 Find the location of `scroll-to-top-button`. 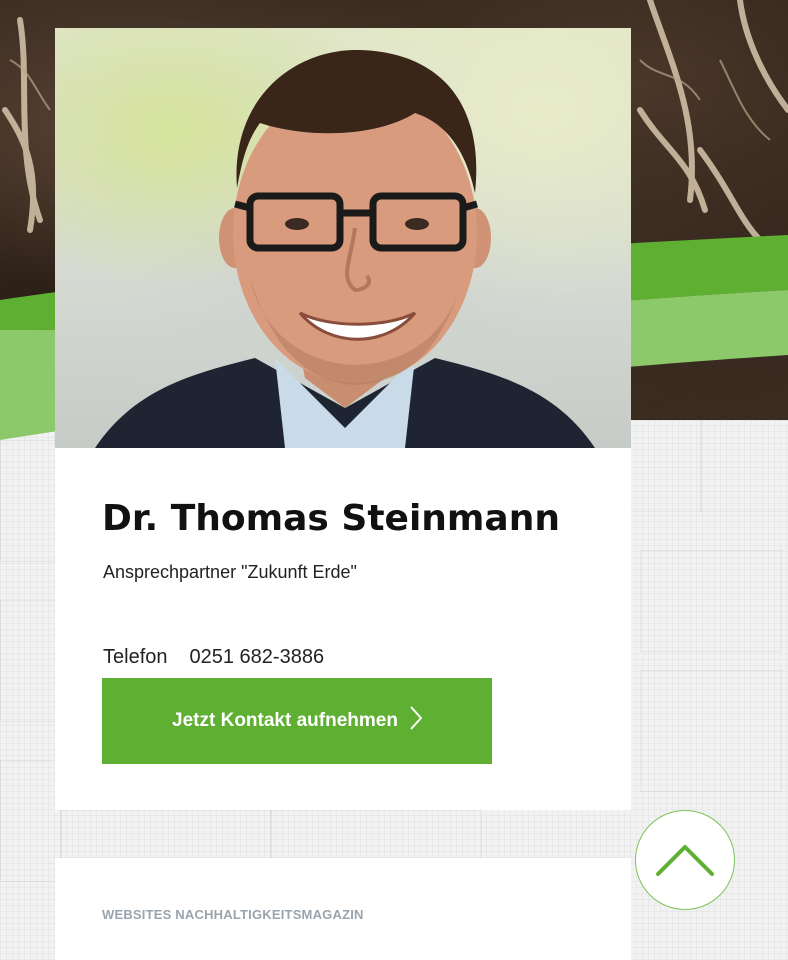

scroll-to-top-button is located at coordinates (685, 860).